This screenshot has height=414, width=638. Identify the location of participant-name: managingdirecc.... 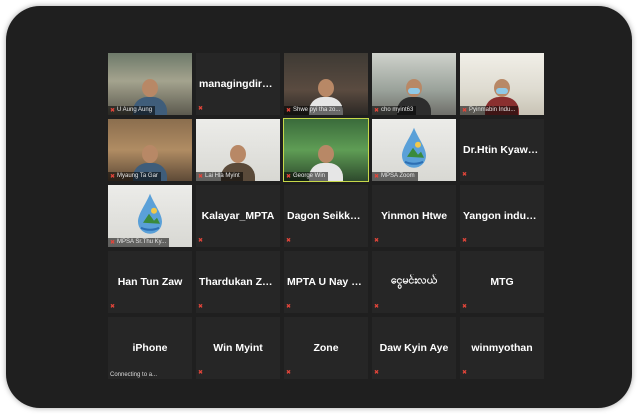
(239, 84).